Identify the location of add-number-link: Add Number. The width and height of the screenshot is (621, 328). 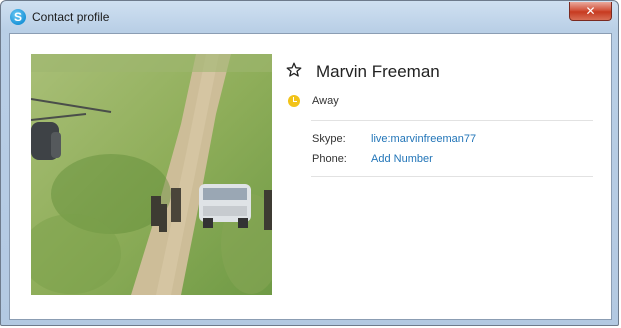
(402, 159).